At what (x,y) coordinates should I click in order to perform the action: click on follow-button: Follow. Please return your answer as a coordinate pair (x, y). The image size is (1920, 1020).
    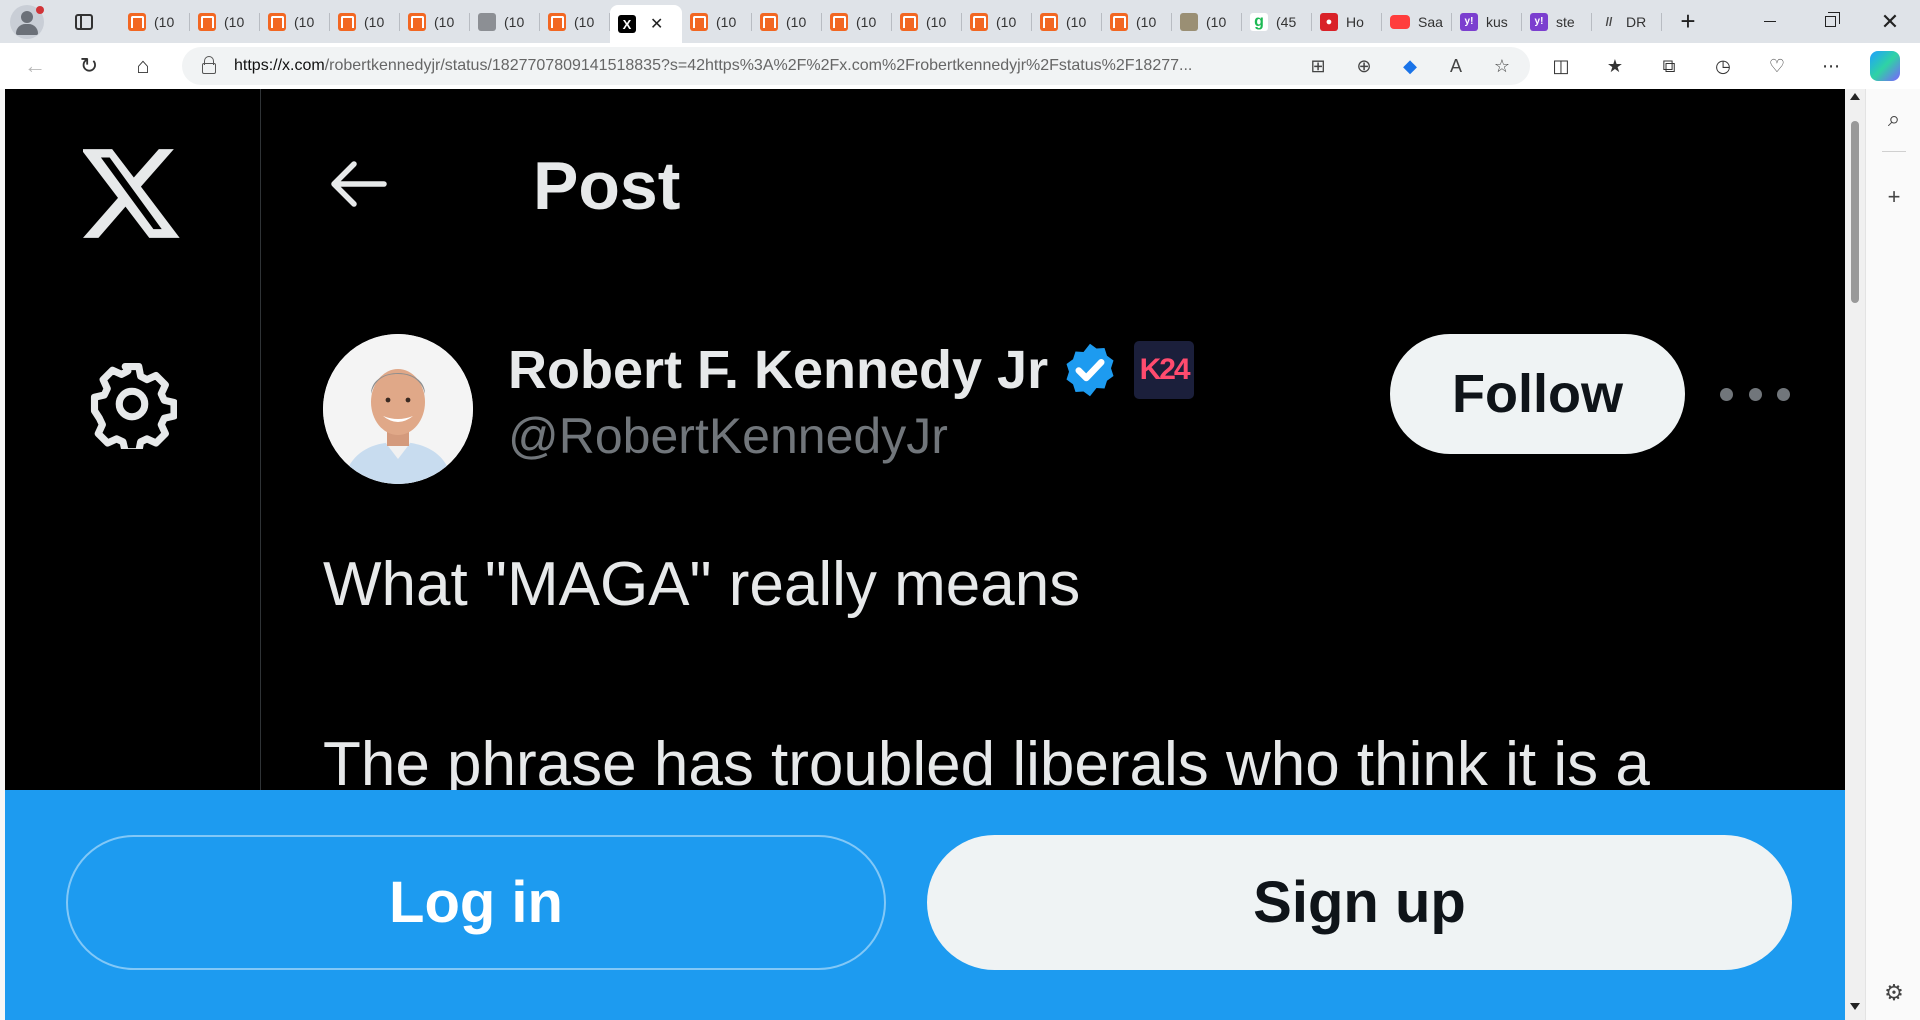
    Looking at the image, I should click on (1537, 394).